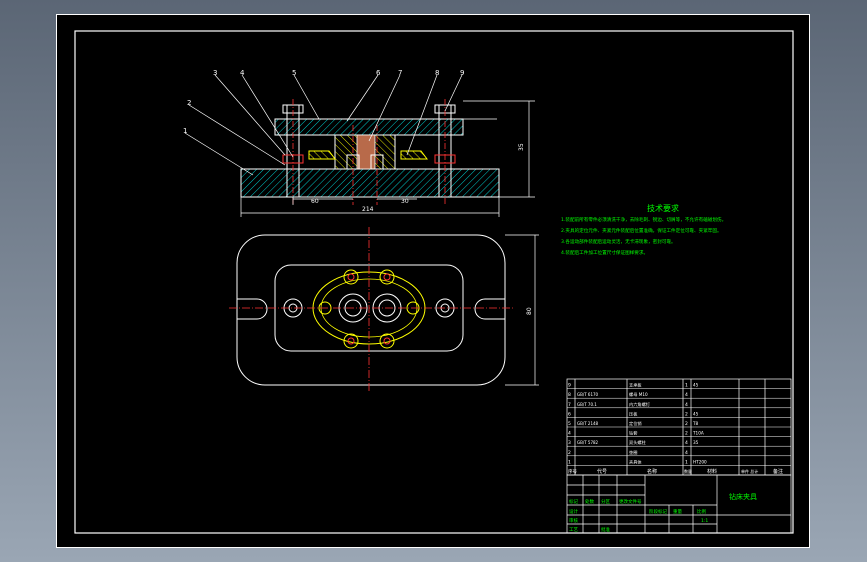 Image resolution: width=867 pixels, height=562 pixels. I want to click on callout-4: 4, so click(242, 73).